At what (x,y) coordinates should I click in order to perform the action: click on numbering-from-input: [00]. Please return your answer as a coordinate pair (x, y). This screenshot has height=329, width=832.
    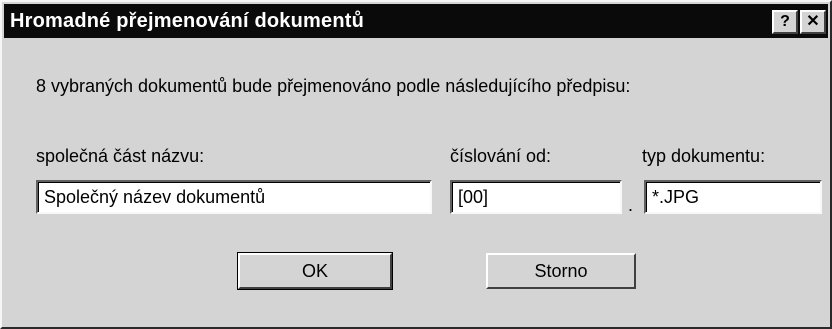
    Looking at the image, I should click on (536, 197).